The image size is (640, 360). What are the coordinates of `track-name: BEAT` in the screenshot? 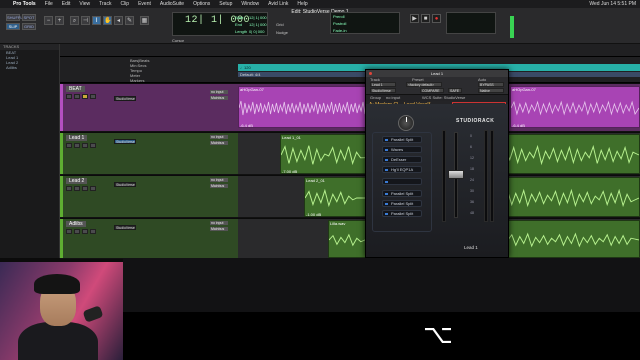 It's located at (75, 89).